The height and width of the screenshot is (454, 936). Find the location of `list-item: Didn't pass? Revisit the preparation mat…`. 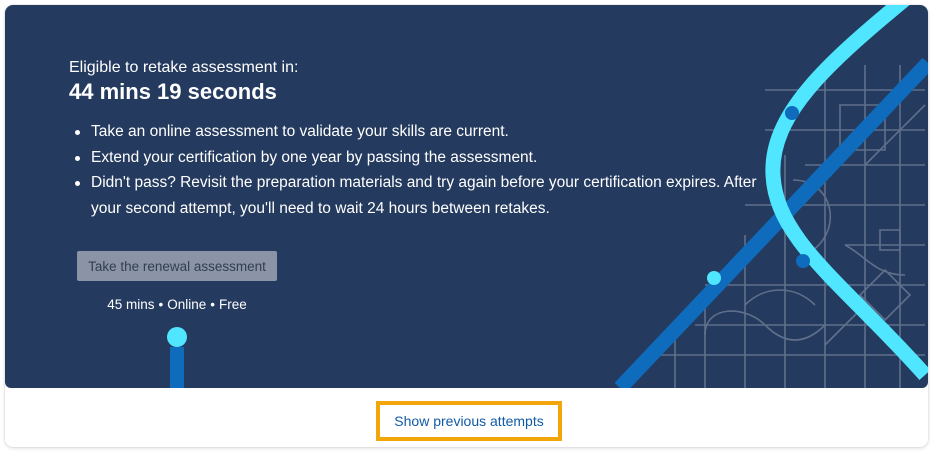

list-item: Didn't pass? Revisit the preparation mat… is located at coordinates (414, 195).